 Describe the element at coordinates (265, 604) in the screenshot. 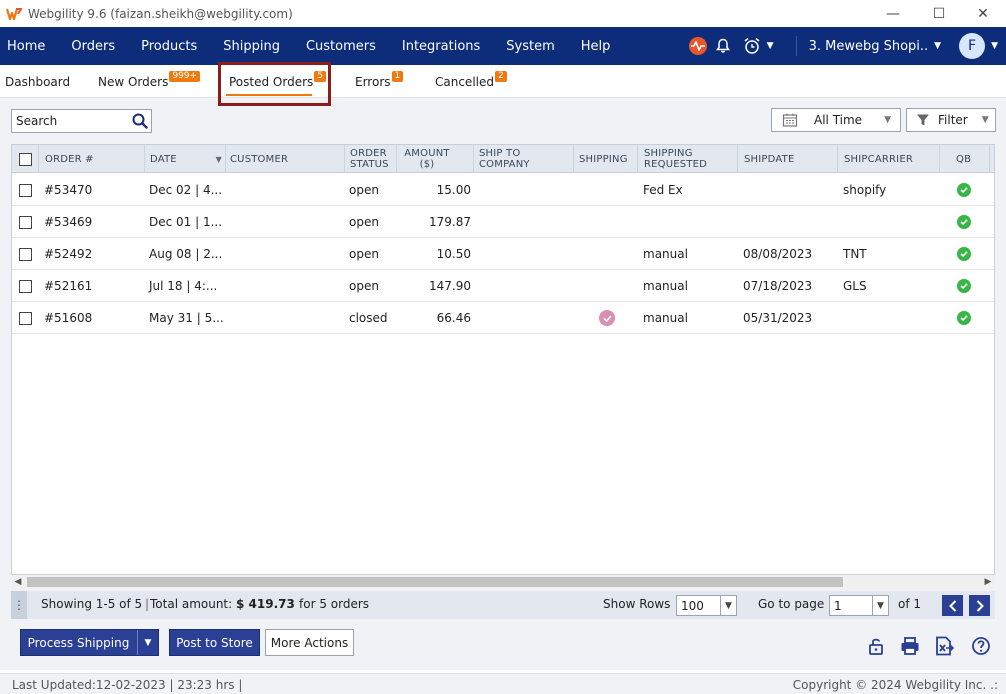

I see `total-amount-value: $ 419.73` at that location.